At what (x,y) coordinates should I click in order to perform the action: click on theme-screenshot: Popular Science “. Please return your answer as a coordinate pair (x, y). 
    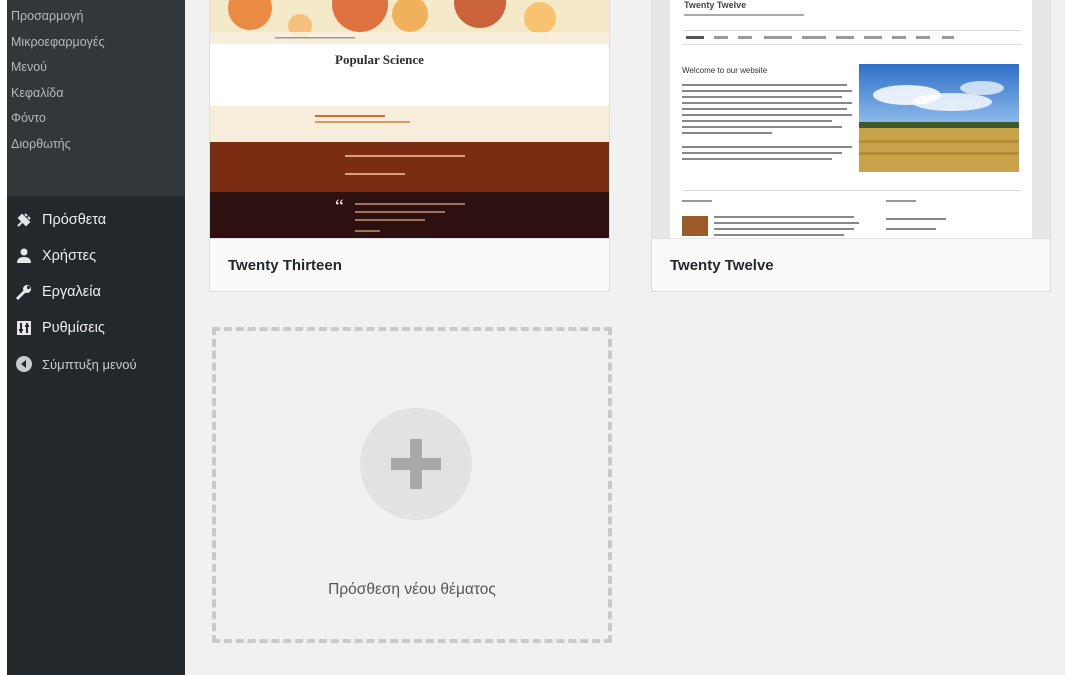
    Looking at the image, I should click on (409, 119).